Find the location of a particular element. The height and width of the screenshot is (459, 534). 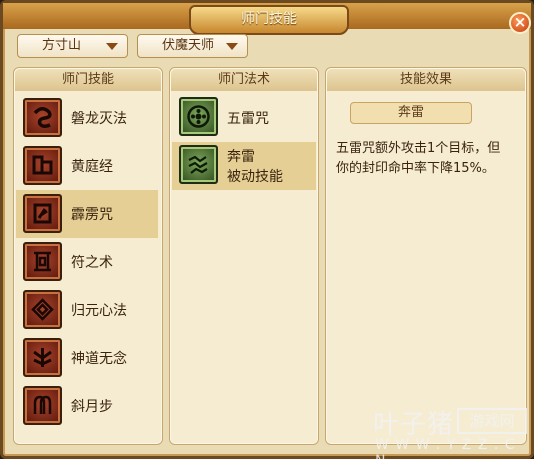

effect-description-line: 五雷咒额外攻击1个目标，但 is located at coordinates (418, 148).